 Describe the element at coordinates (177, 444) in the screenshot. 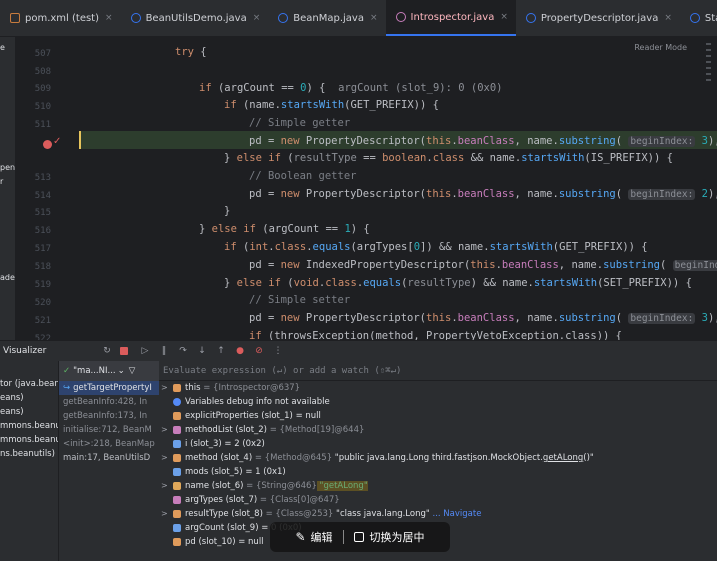

I see `primitive-icon` at that location.